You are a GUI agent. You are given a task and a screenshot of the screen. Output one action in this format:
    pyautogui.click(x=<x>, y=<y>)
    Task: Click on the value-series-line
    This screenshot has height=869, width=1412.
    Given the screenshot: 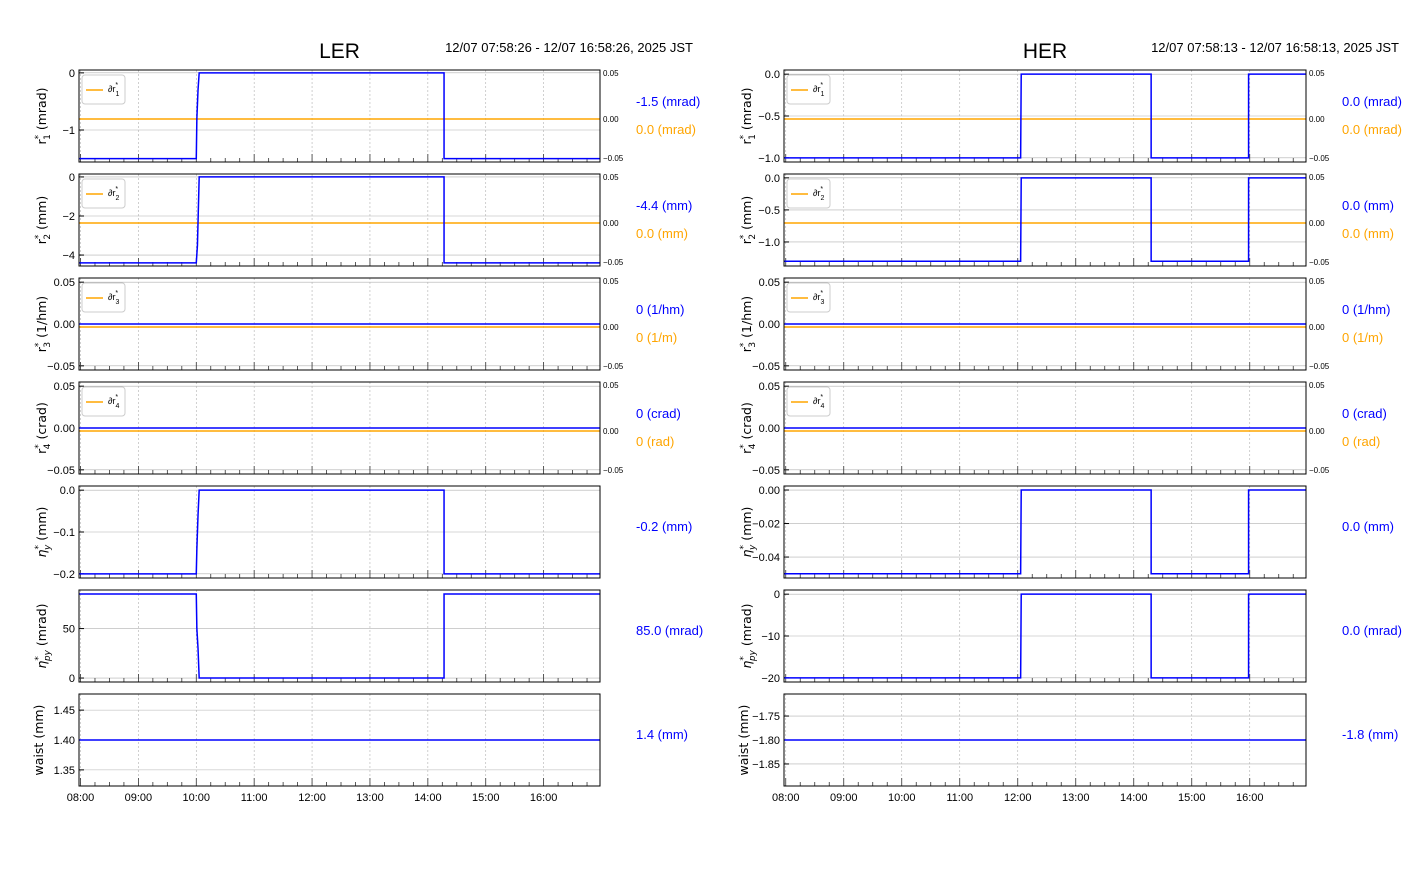 What is the action you would take?
    pyautogui.click(x=339, y=220)
    